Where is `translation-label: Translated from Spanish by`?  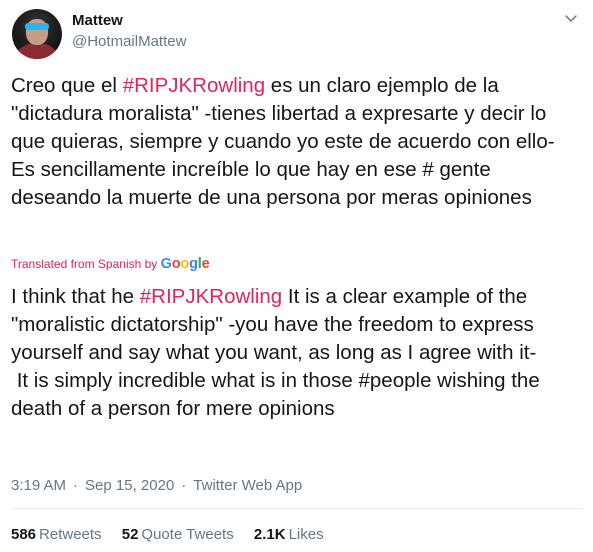
translation-label: Translated from Spanish by is located at coordinates (86, 264).